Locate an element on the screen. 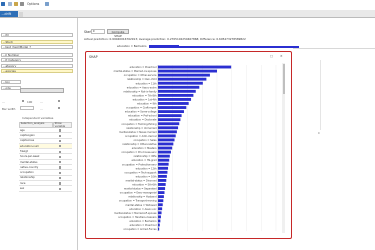 This screenshot has width=375, height=250. top-bar-label: education = Bachelors is located at coordinates (132, 46).